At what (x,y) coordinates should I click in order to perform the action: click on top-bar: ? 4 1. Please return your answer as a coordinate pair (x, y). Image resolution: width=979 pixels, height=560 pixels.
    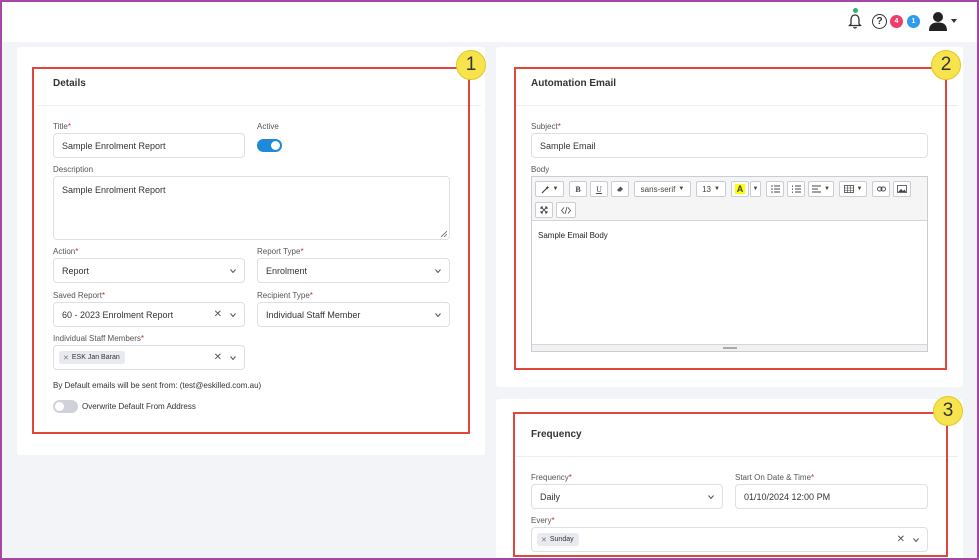
    Looking at the image, I should click on (489, 22).